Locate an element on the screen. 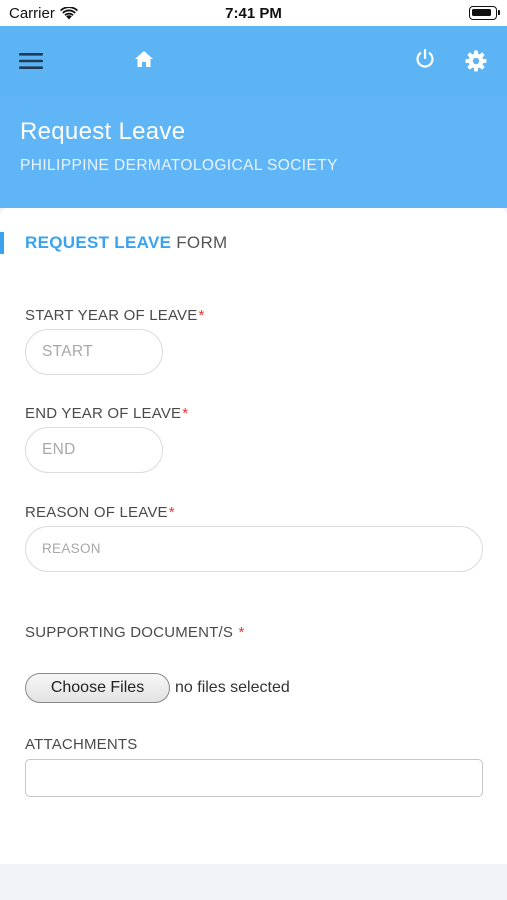  start-year-label-text: START YEAR OF LEAVE is located at coordinates (111, 315).